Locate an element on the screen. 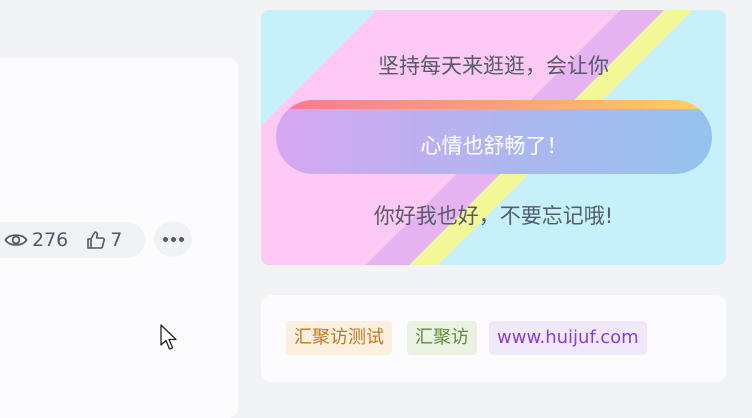 The width and height of the screenshot is (752, 418). more-options-button is located at coordinates (173, 239).